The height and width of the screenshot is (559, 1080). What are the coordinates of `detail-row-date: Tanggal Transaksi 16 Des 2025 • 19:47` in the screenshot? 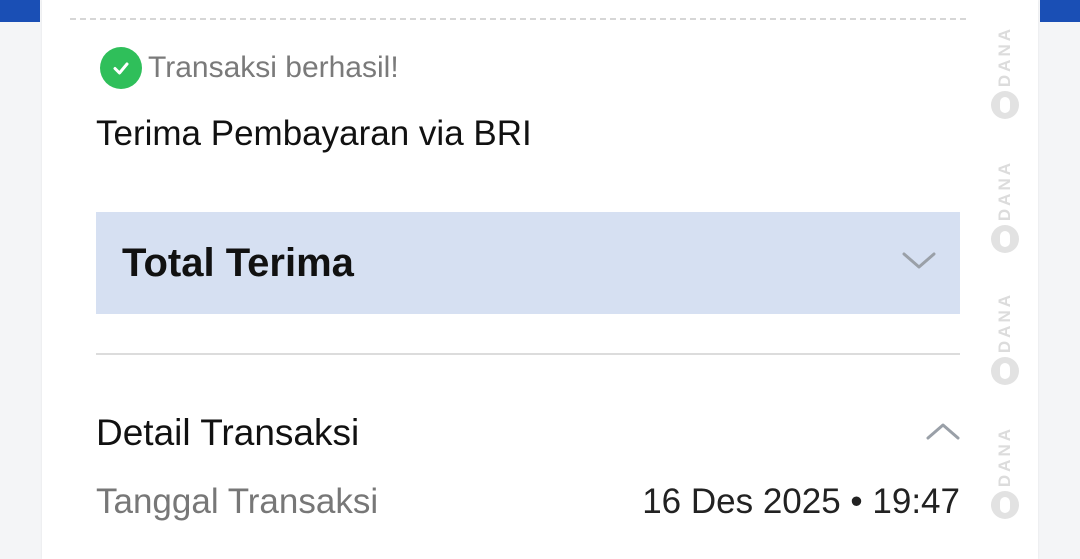 It's located at (528, 502).